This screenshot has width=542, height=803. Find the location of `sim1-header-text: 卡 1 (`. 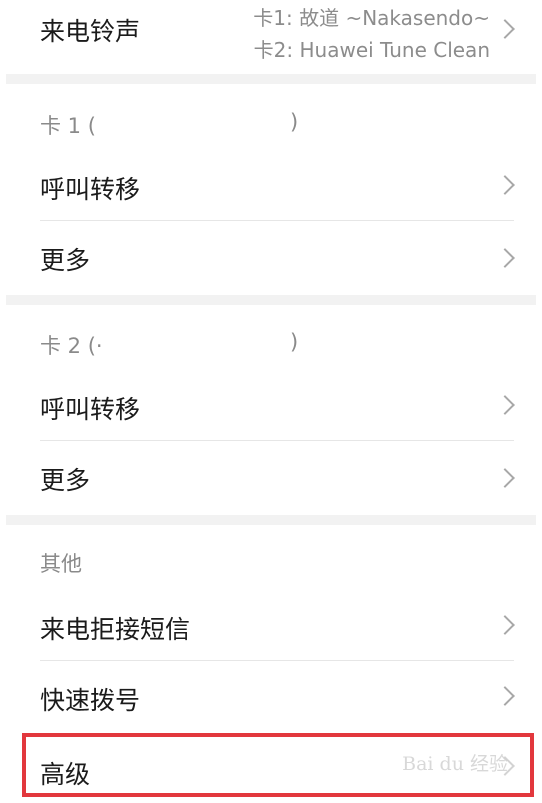

sim1-header-text: 卡 1 ( is located at coordinates (68, 126).